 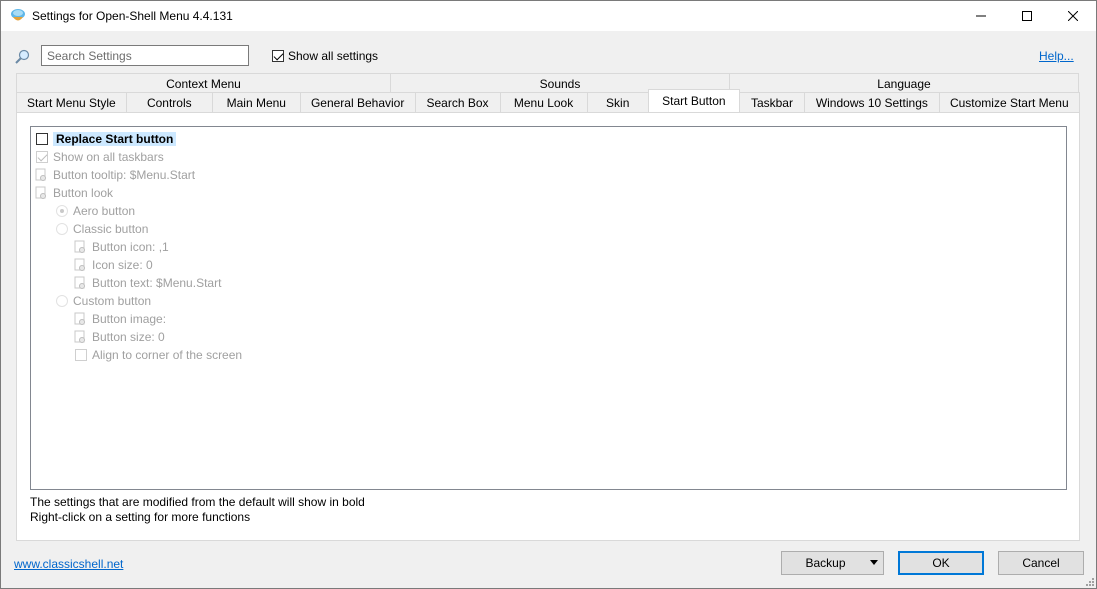 What do you see at coordinates (130, 247) in the screenshot?
I see `setting-label: Button icon: ,1` at bounding box center [130, 247].